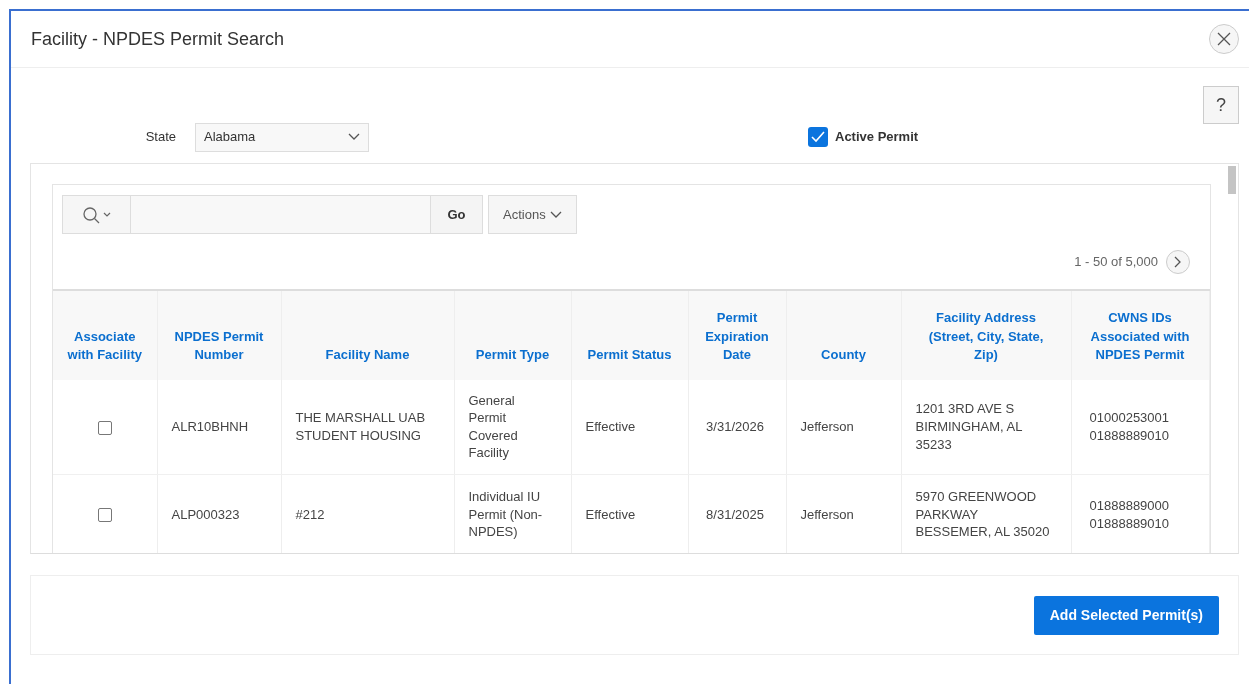  I want to click on table-cell: ALR10BHNH, so click(210, 426).